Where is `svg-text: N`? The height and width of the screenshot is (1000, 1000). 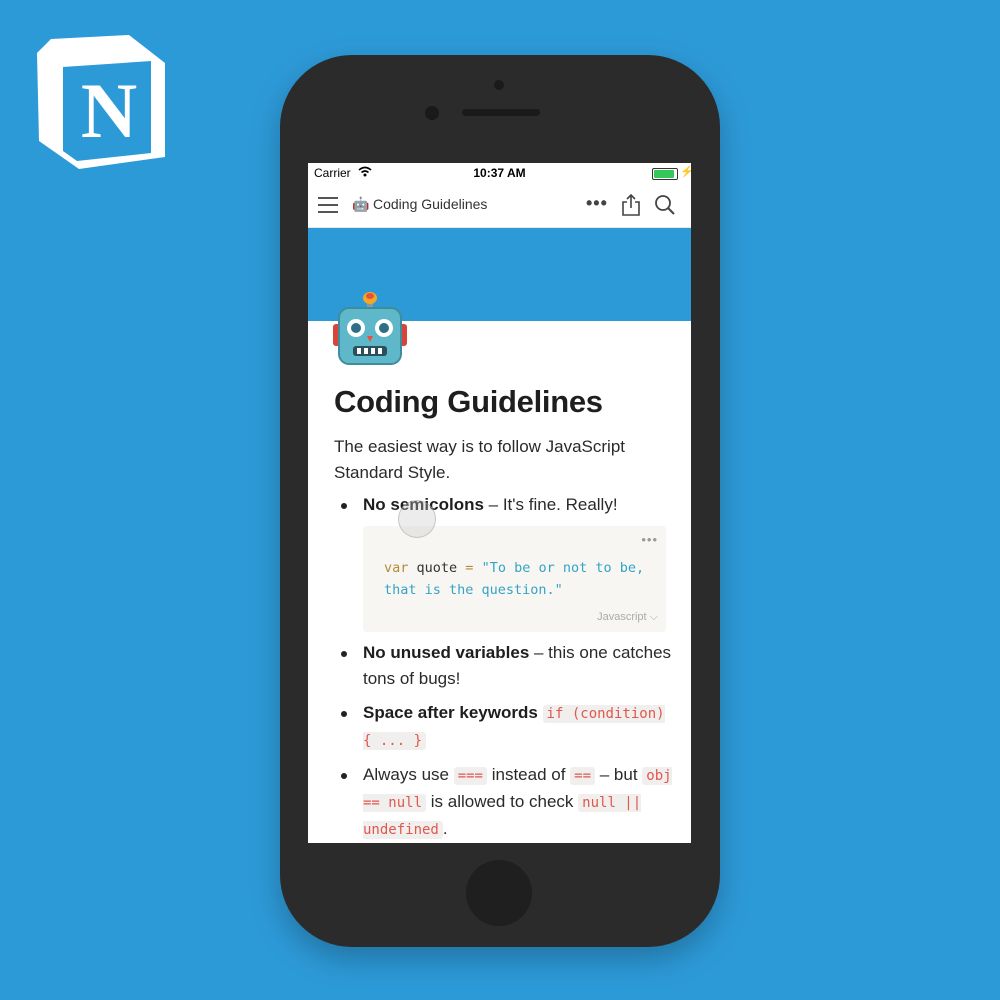
svg-text: N is located at coordinates (109, 110).